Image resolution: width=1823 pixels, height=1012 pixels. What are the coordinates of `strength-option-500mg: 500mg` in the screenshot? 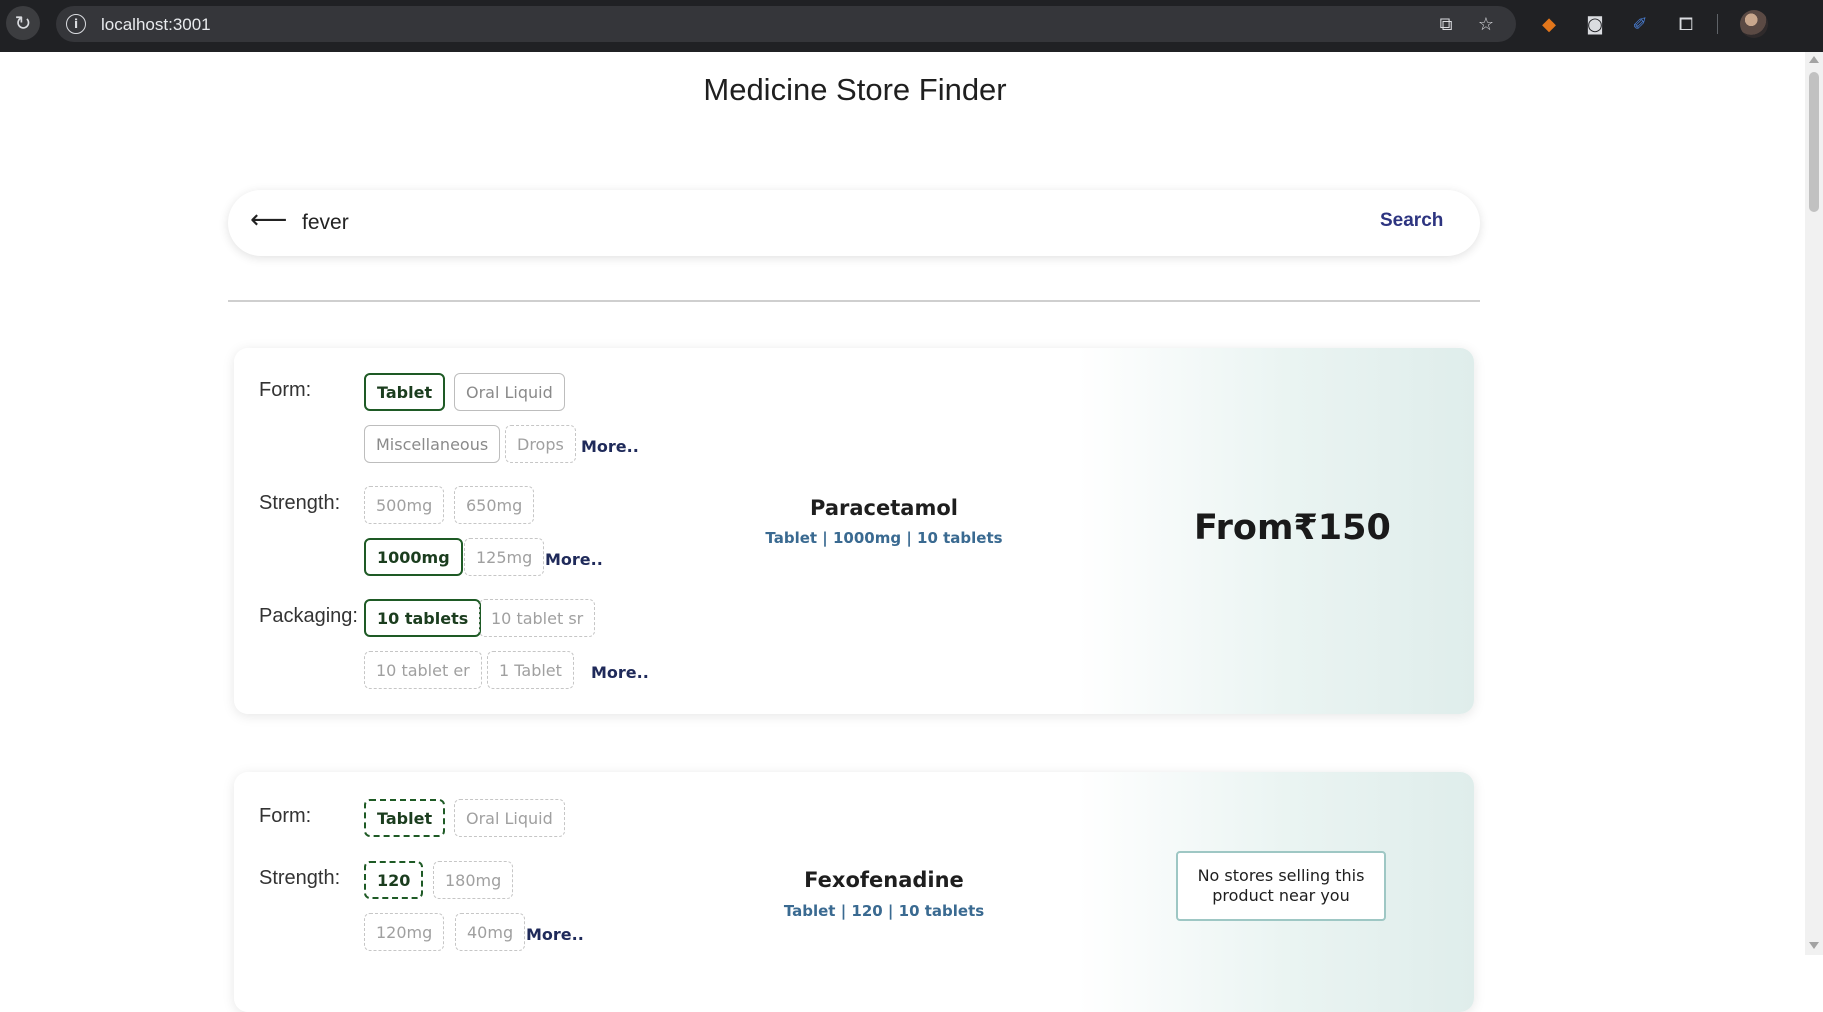 It's located at (404, 505).